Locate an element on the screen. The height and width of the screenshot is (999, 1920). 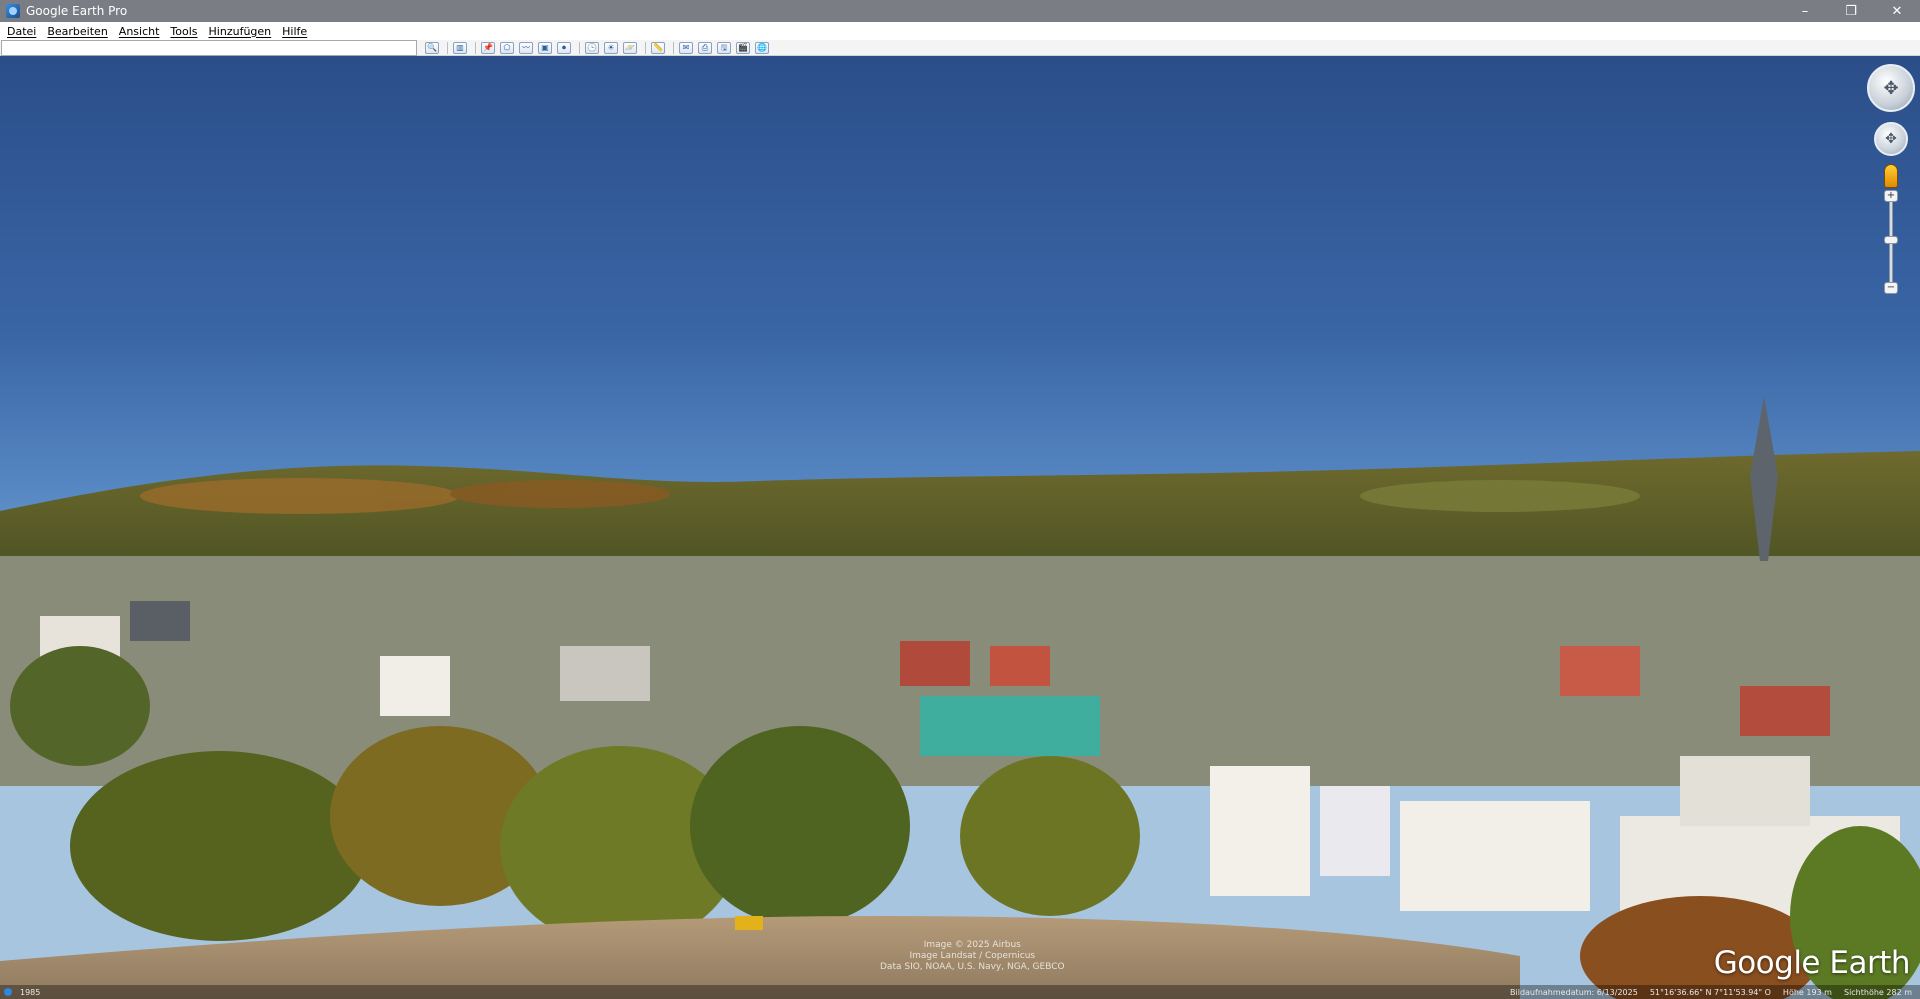
toolbar: 🔍 ▥ 📌 ⬠ 〰 ▣ ⏺ 🕒 ☀ 🪐 📏 ✉ ⎙ 🖫 🎬 🌐 is located at coordinates (960, 47).